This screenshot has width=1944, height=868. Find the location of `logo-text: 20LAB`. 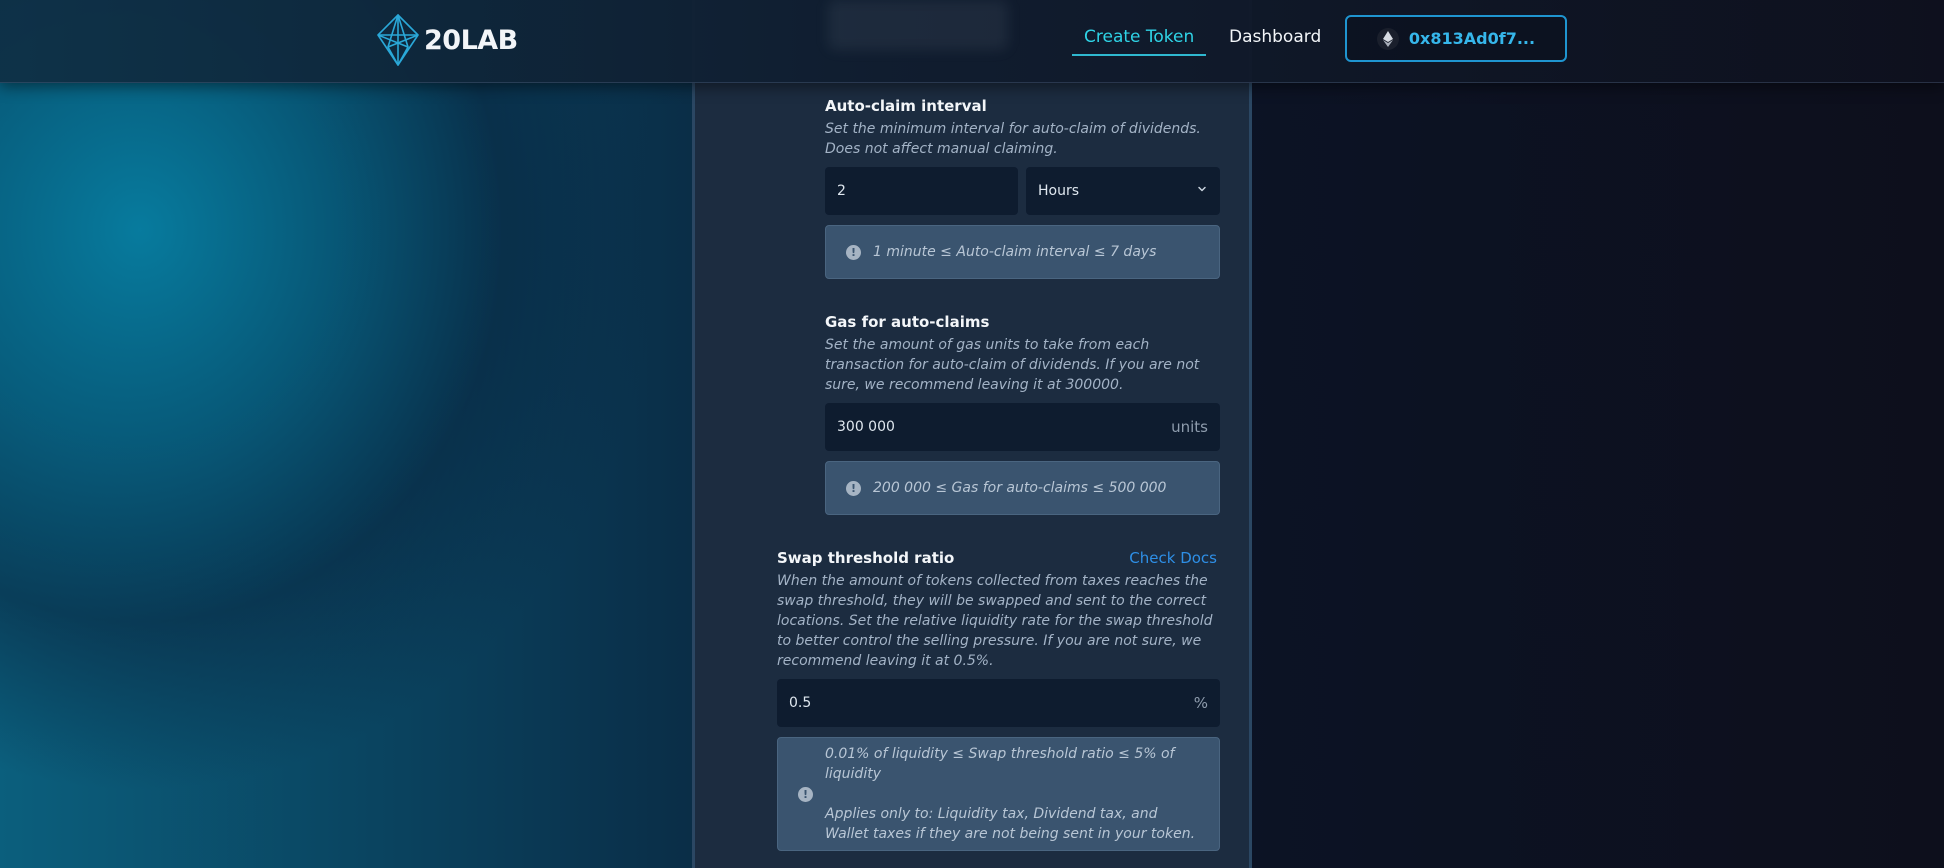

logo-text: 20LAB is located at coordinates (471, 40).